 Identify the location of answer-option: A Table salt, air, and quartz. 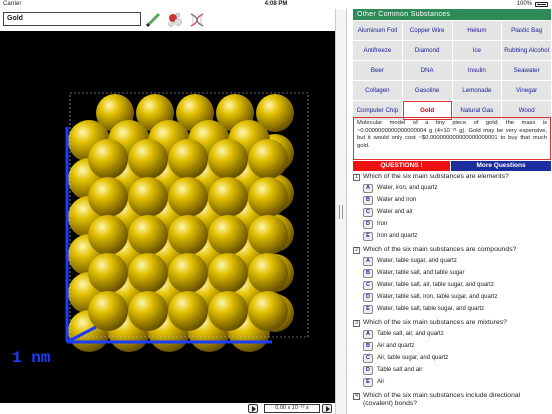
(457, 335).